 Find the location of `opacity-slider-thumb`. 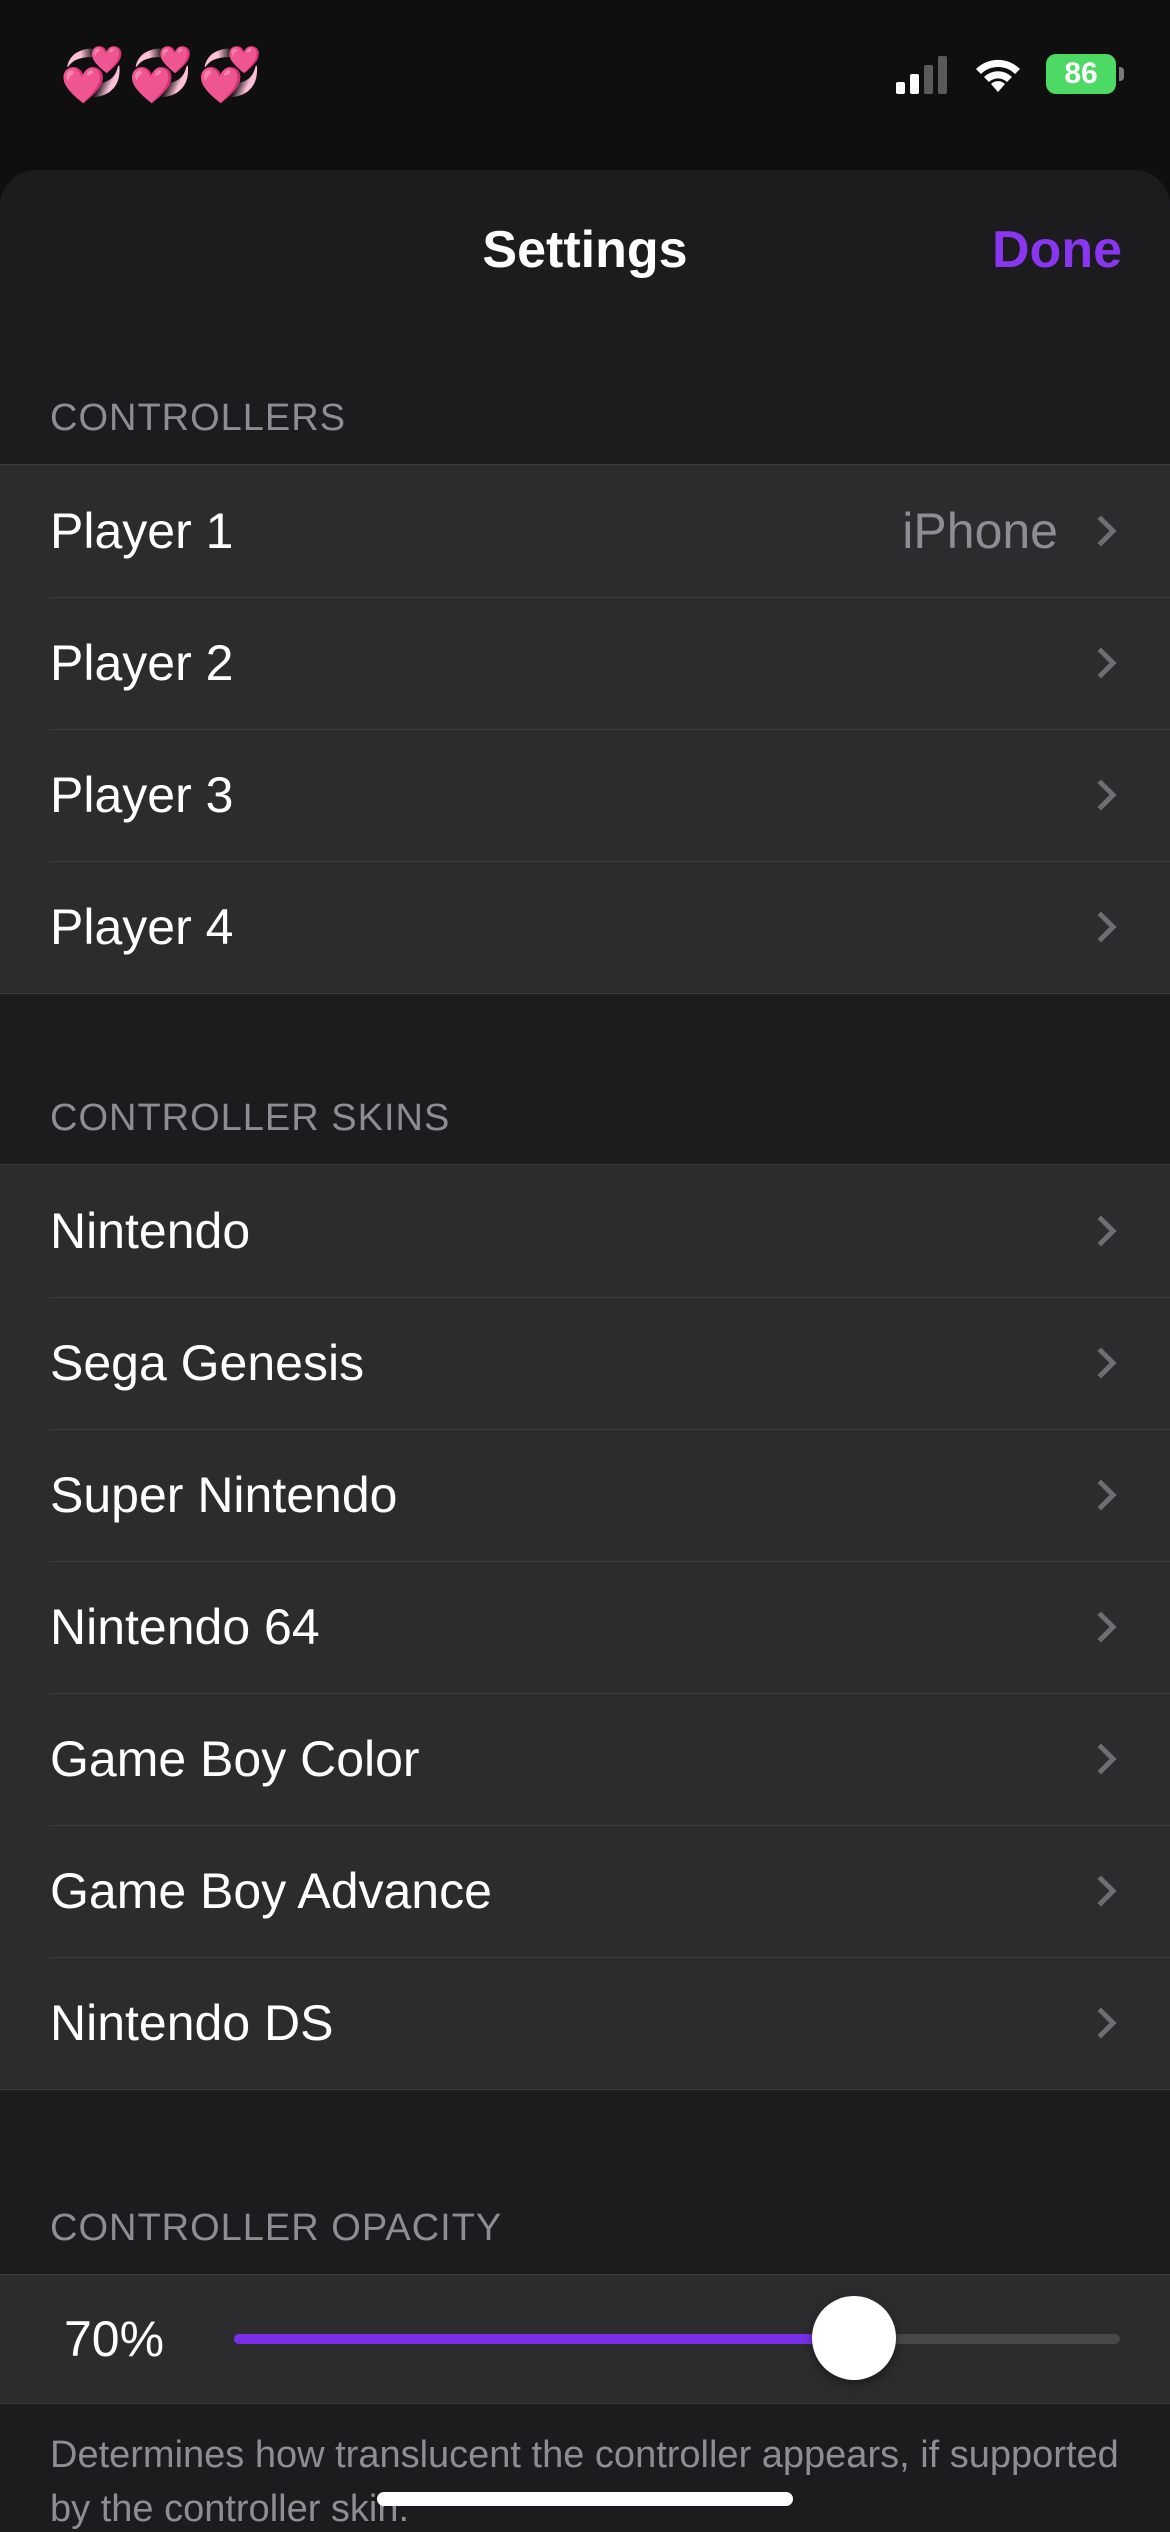

opacity-slider-thumb is located at coordinates (854, 2338).